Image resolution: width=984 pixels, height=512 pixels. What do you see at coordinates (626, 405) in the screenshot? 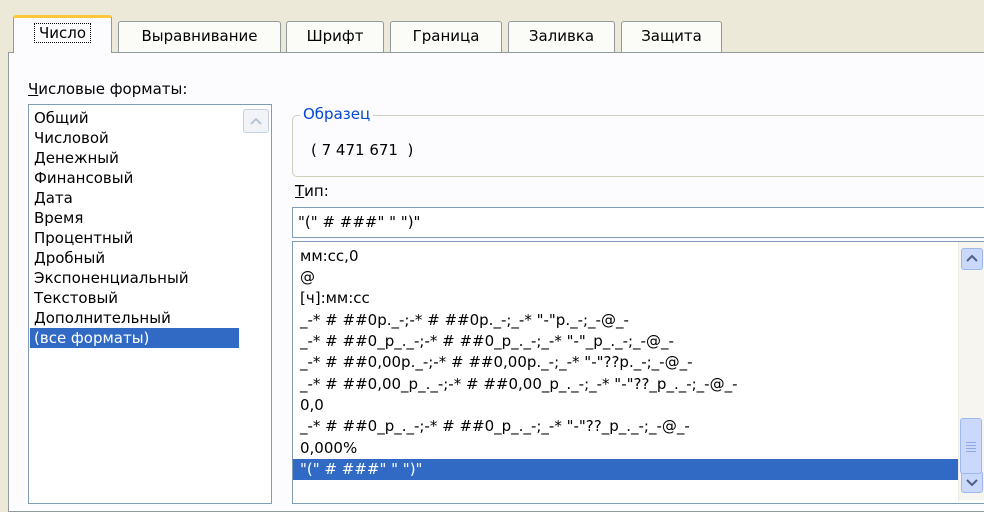
I see `format-item: 0,0` at bounding box center [626, 405].